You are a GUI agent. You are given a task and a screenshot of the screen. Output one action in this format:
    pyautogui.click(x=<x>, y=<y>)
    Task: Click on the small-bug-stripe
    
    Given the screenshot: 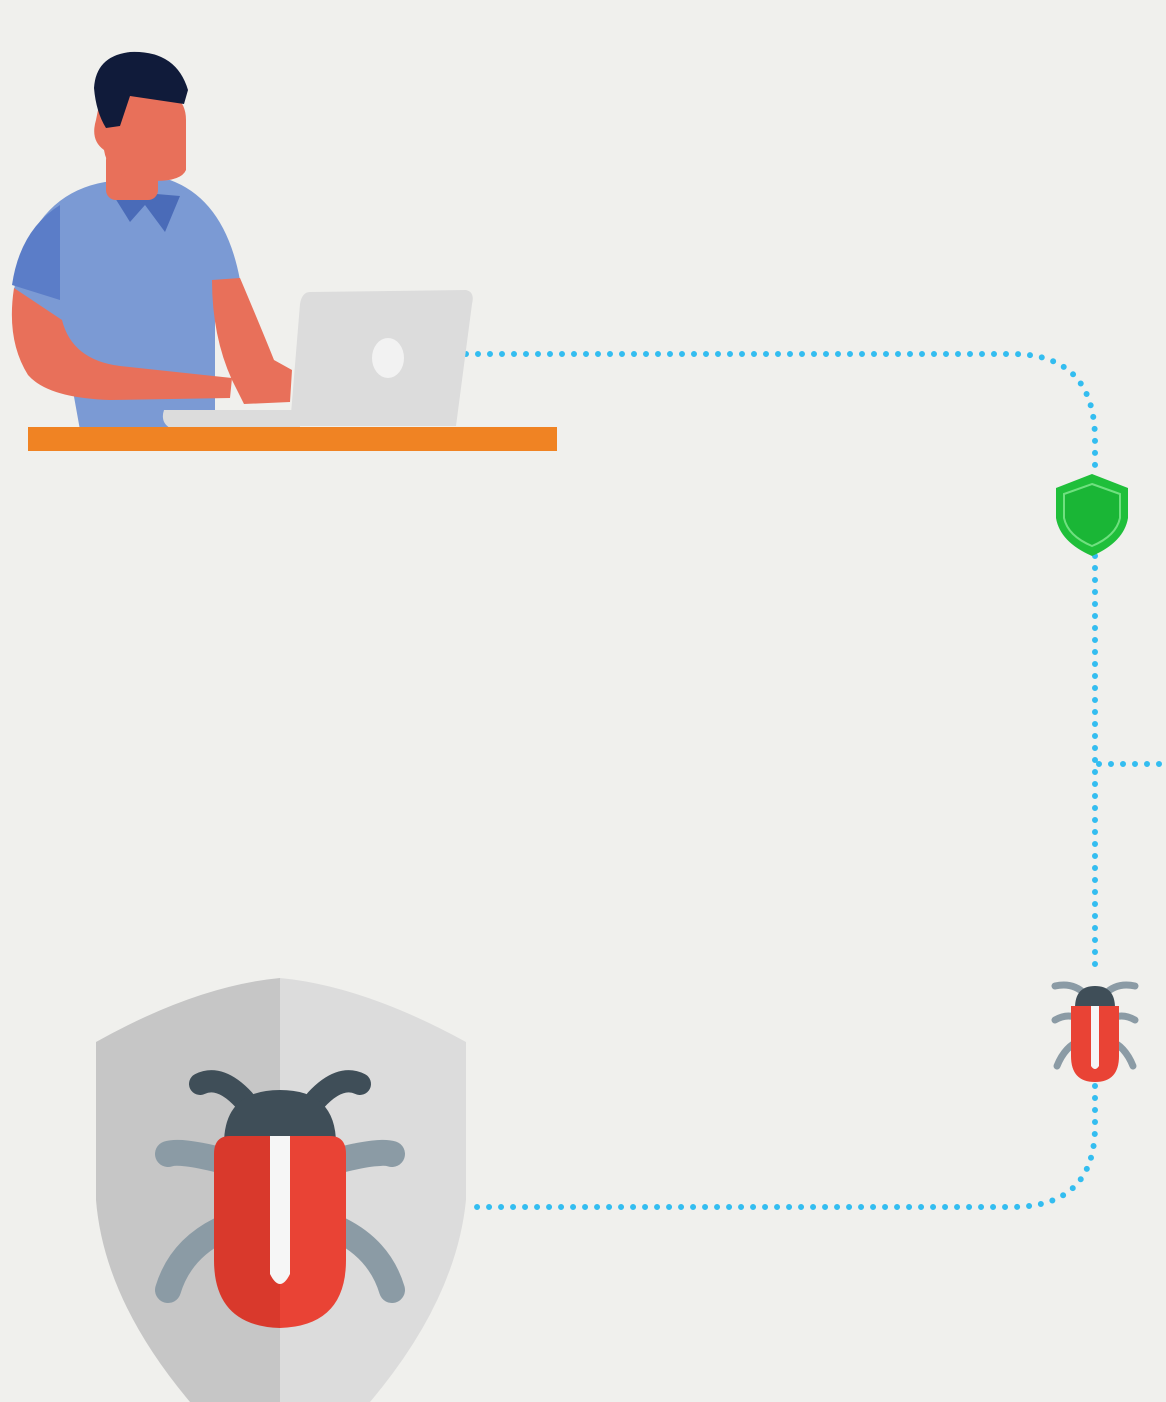 What is the action you would take?
    pyautogui.click(x=1095, y=1037)
    